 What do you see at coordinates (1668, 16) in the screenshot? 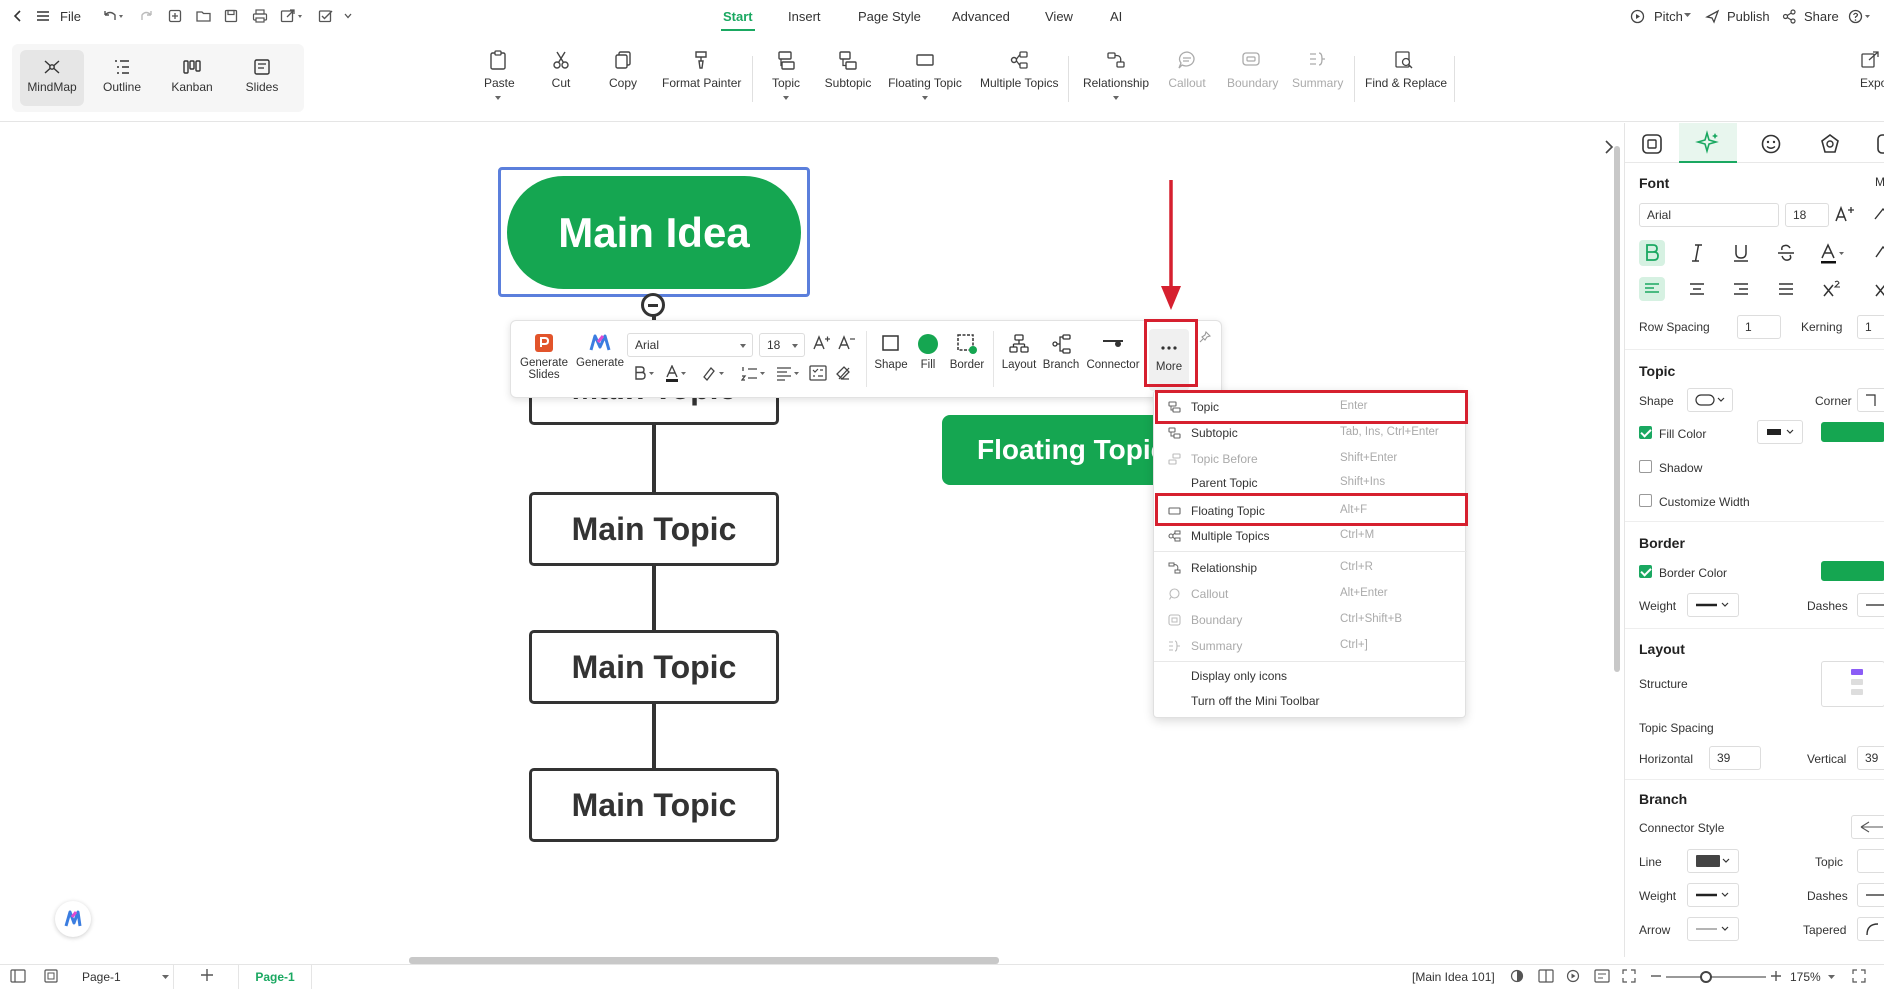
I see `pitch-button: Pitch` at bounding box center [1668, 16].